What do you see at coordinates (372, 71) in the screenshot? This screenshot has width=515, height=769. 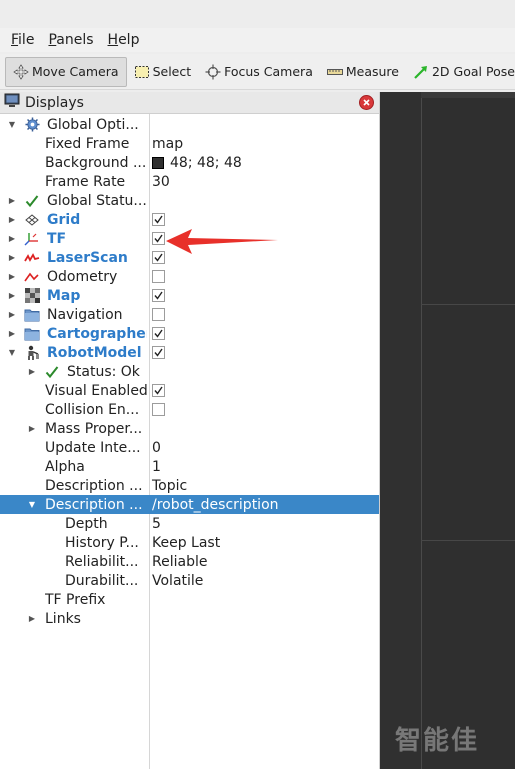 I see `measure-label: Measure` at bounding box center [372, 71].